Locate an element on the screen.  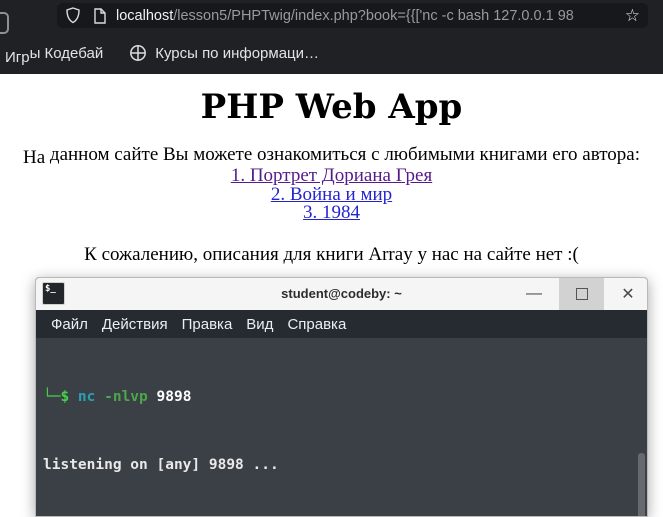
minimize-button: — is located at coordinates (534, 294).